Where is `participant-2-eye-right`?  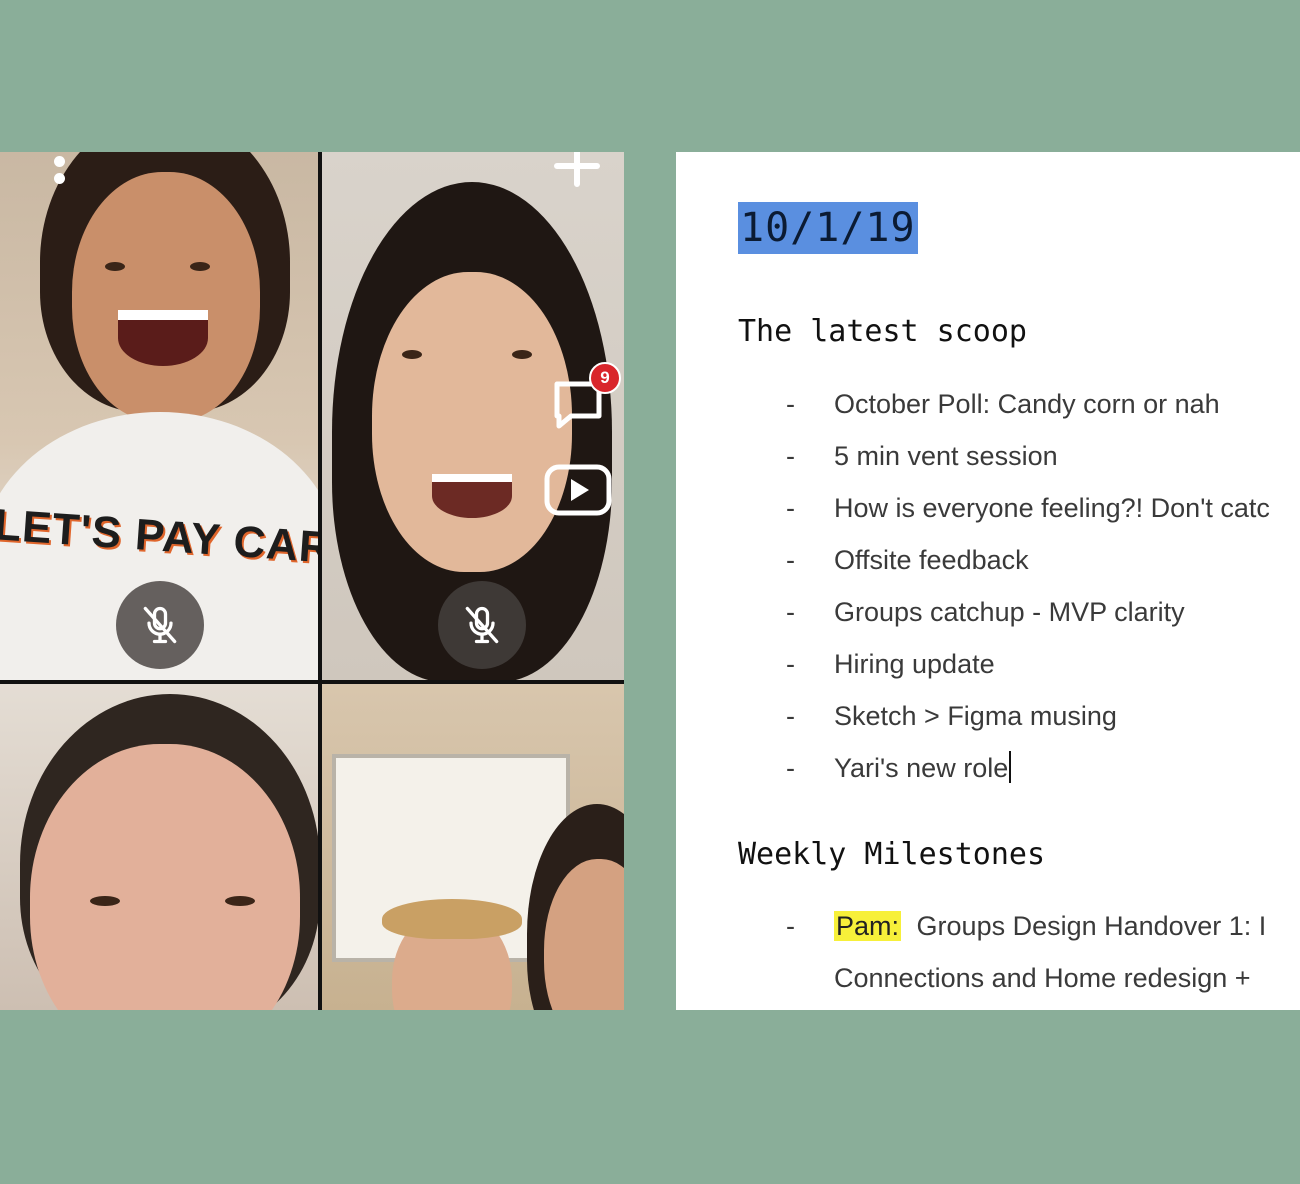 participant-2-eye-right is located at coordinates (522, 354).